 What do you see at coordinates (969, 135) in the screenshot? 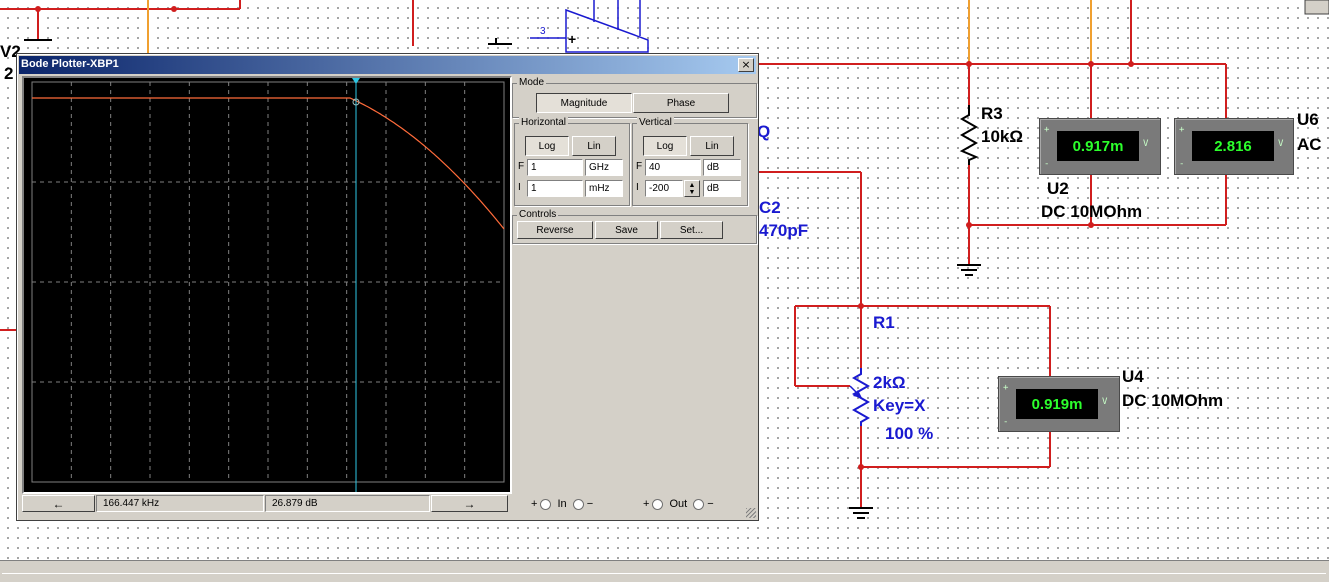
I see `r3-resistor` at bounding box center [969, 135].